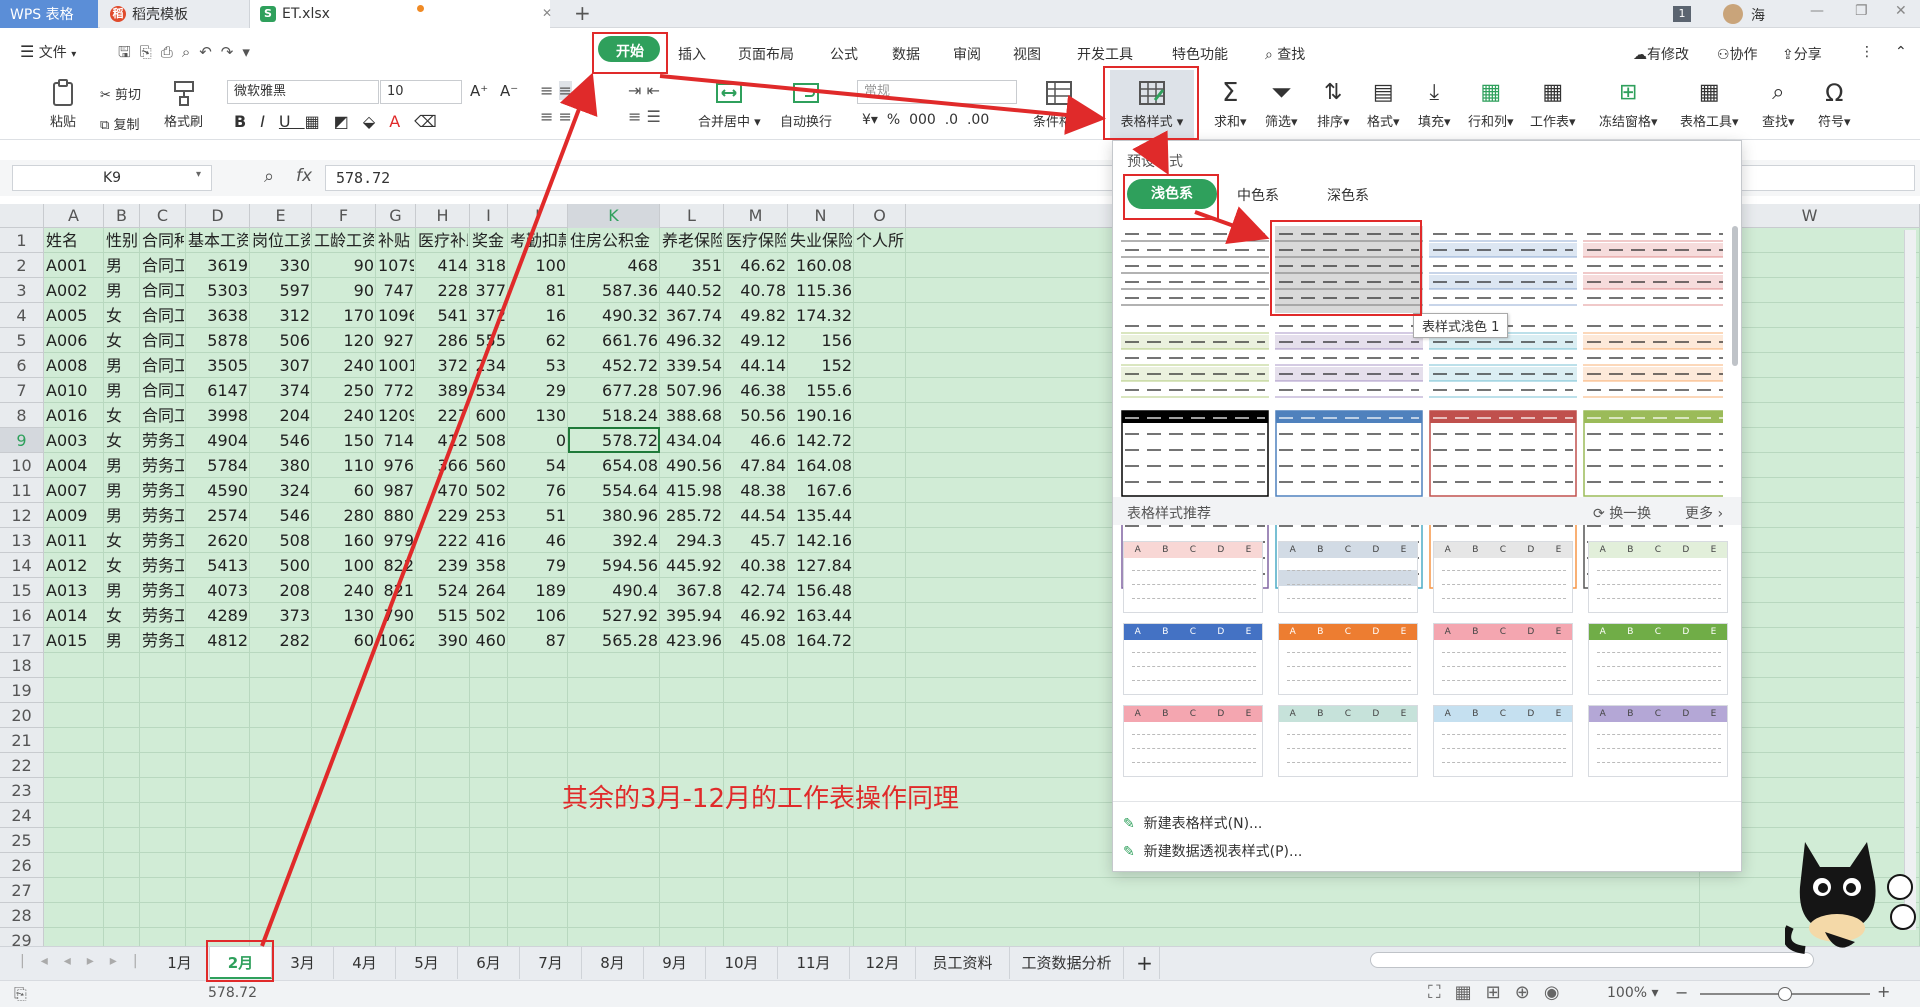  What do you see at coordinates (882, 104) in the screenshot?
I see `arrow-home-to-table-style` at bounding box center [882, 104].